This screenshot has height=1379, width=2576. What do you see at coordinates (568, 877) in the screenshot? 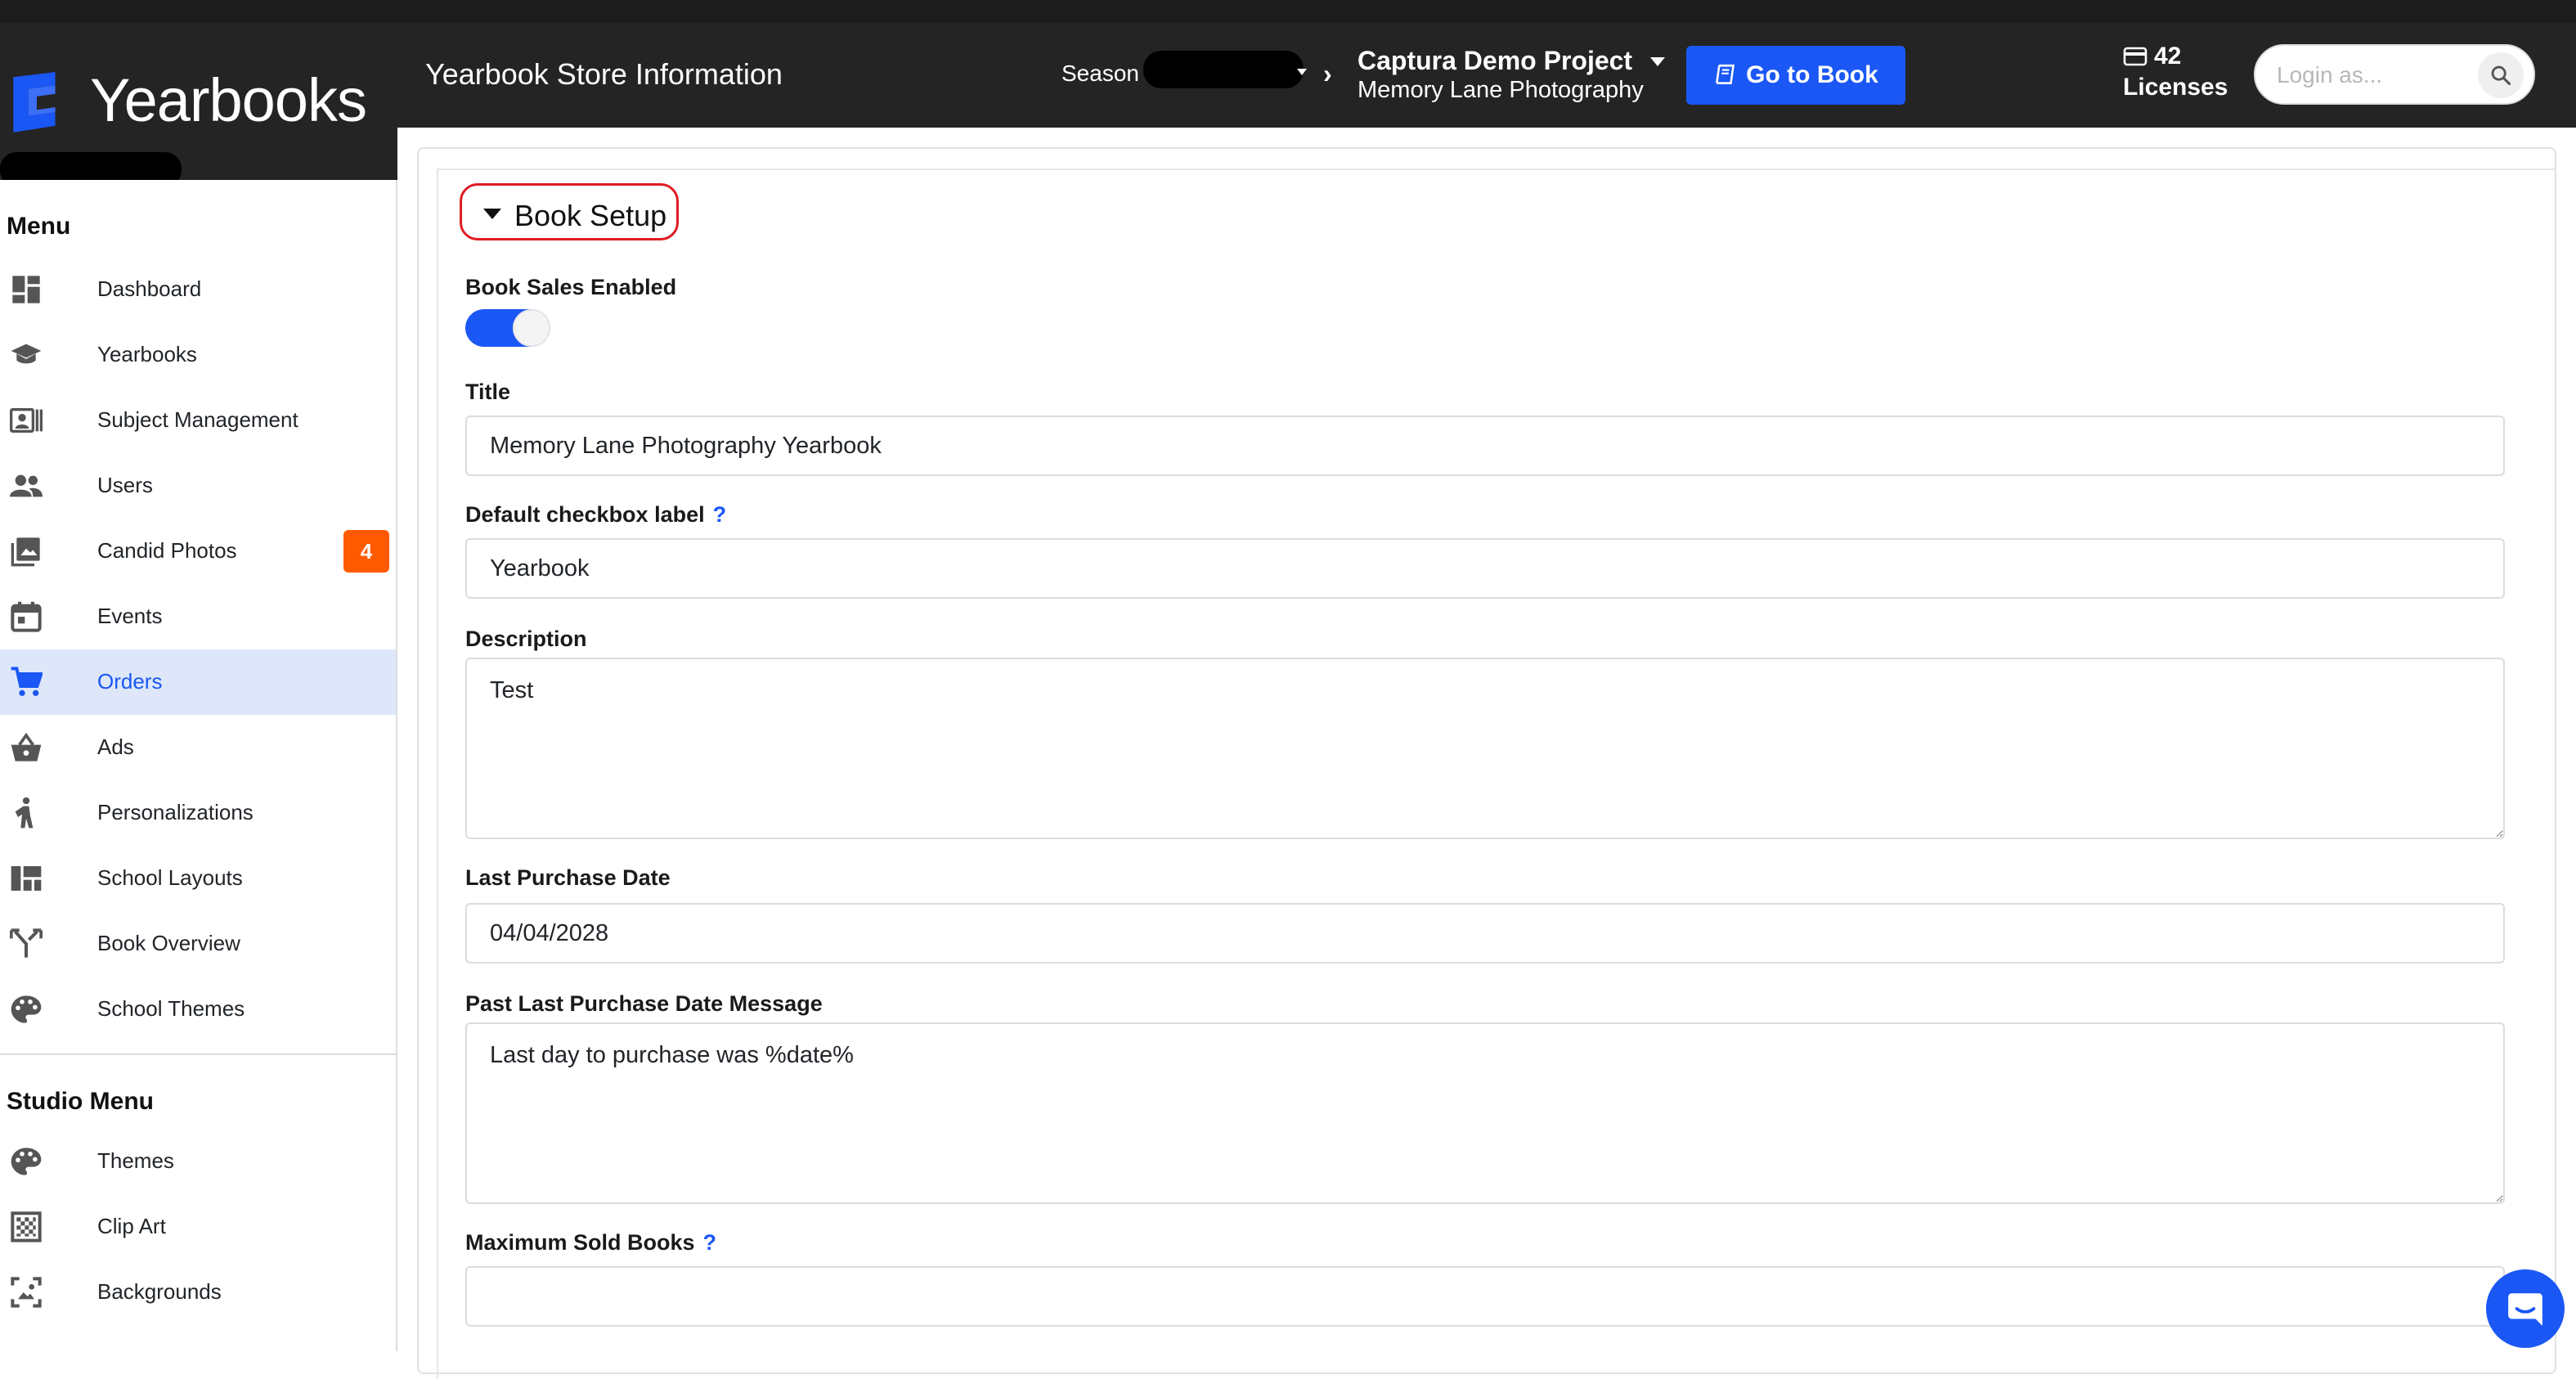
I see `last-purchase-date-label: Last Purchase Date` at bounding box center [568, 877].